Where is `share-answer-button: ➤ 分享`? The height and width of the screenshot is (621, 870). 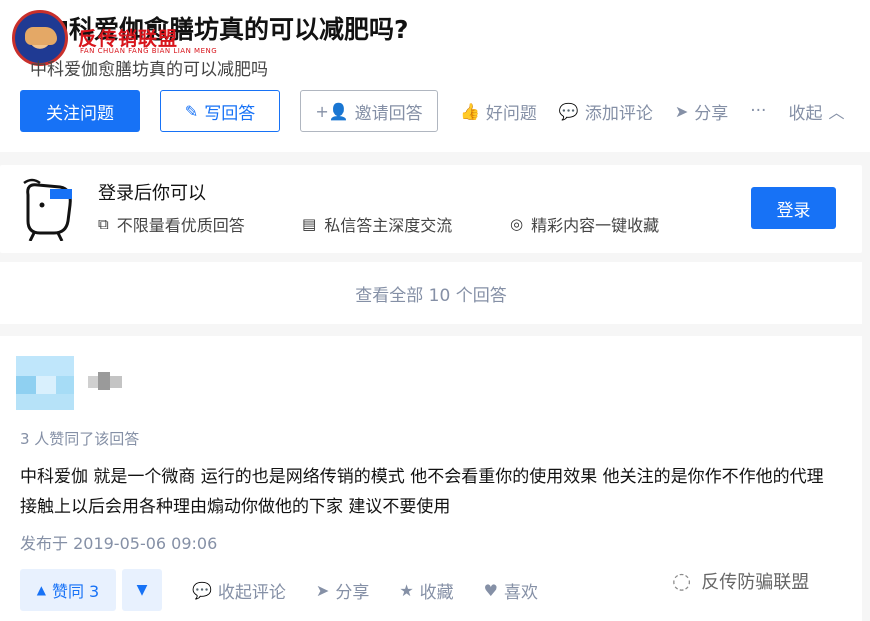 share-answer-button: ➤ 分享 is located at coordinates (342, 590).